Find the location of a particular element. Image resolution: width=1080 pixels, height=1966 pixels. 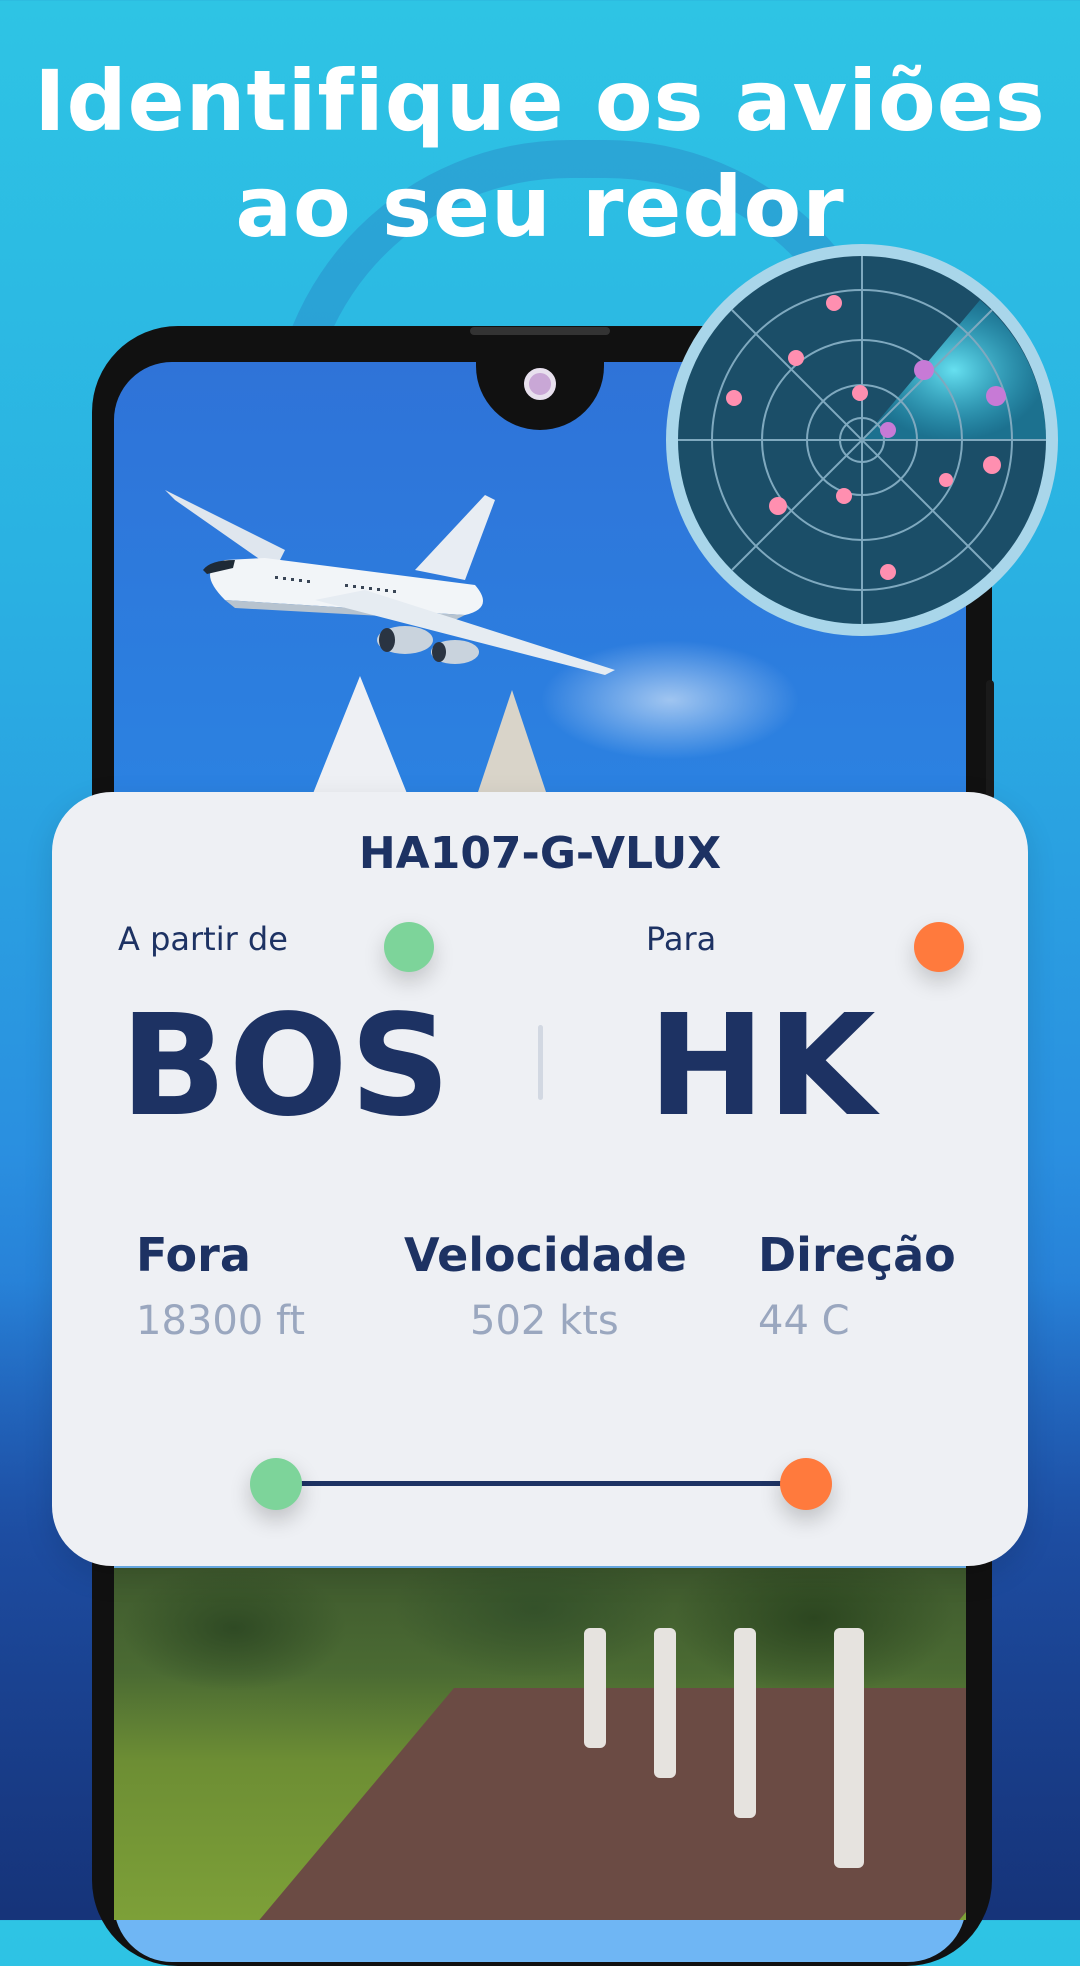

progress-origin-dot is located at coordinates (276, 1484).